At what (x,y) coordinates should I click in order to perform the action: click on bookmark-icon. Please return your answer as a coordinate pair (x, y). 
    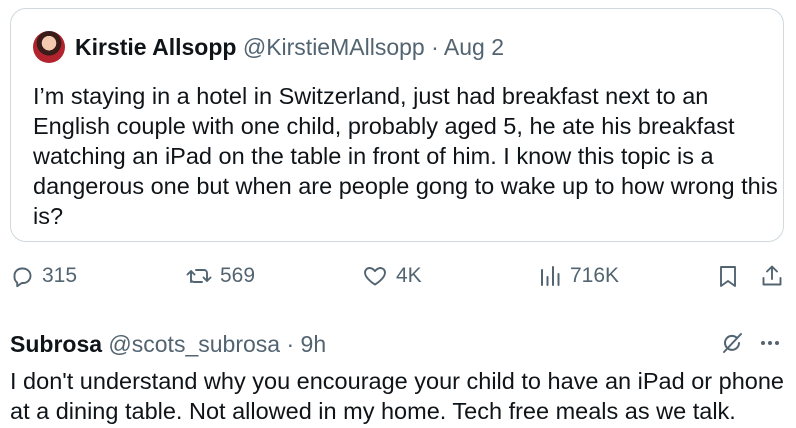
    Looking at the image, I should click on (728, 276).